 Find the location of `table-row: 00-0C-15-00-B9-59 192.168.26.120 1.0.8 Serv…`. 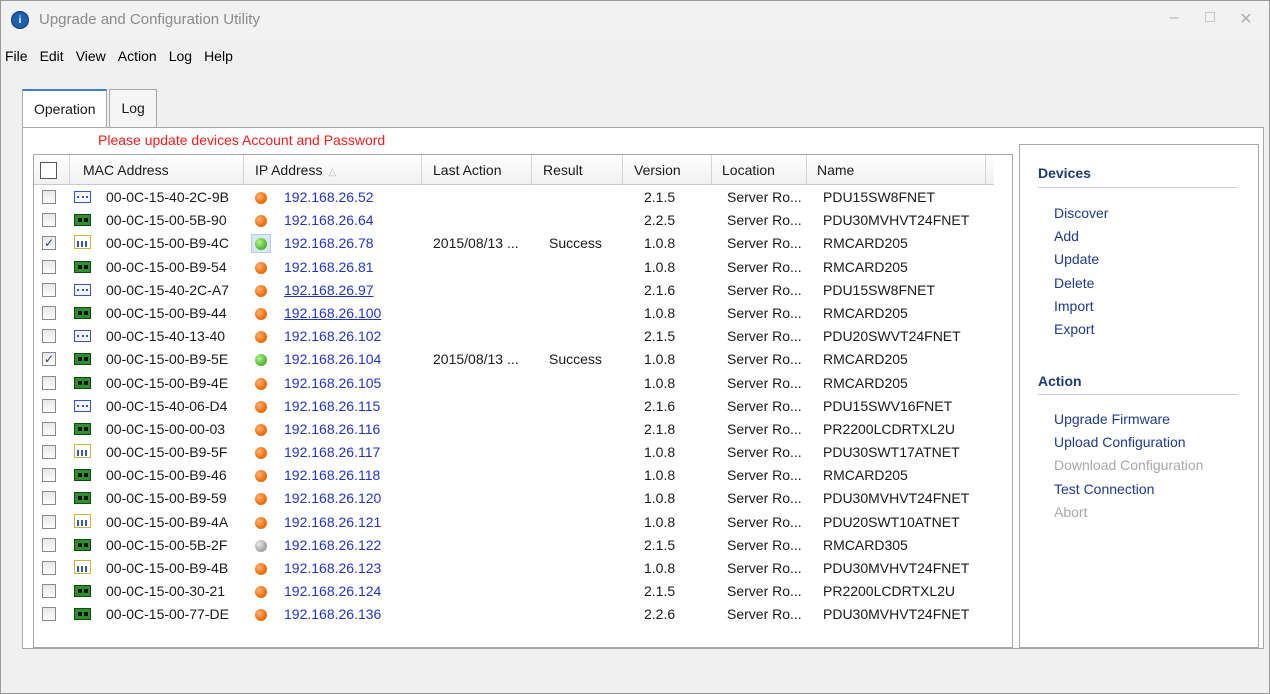

table-row: 00-0C-15-00-B9-59 192.168.26.120 1.0.8 Serv… is located at coordinates (514, 498).